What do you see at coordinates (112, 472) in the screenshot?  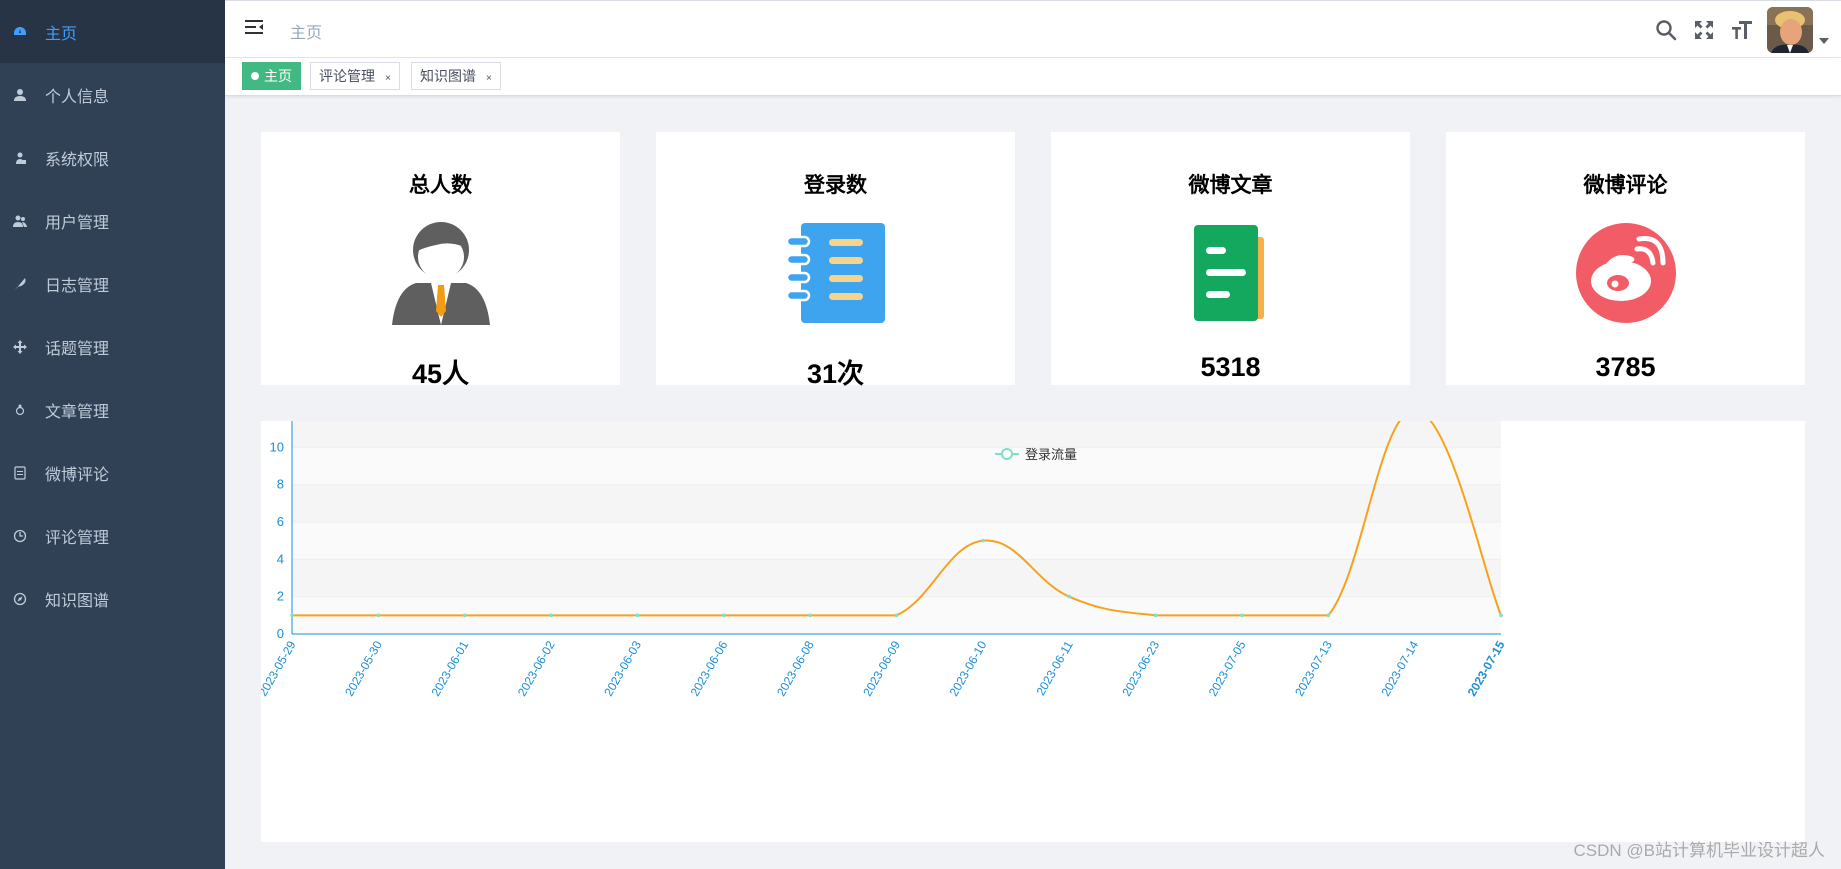 I see `sidebar-item-7: 微博评论` at bounding box center [112, 472].